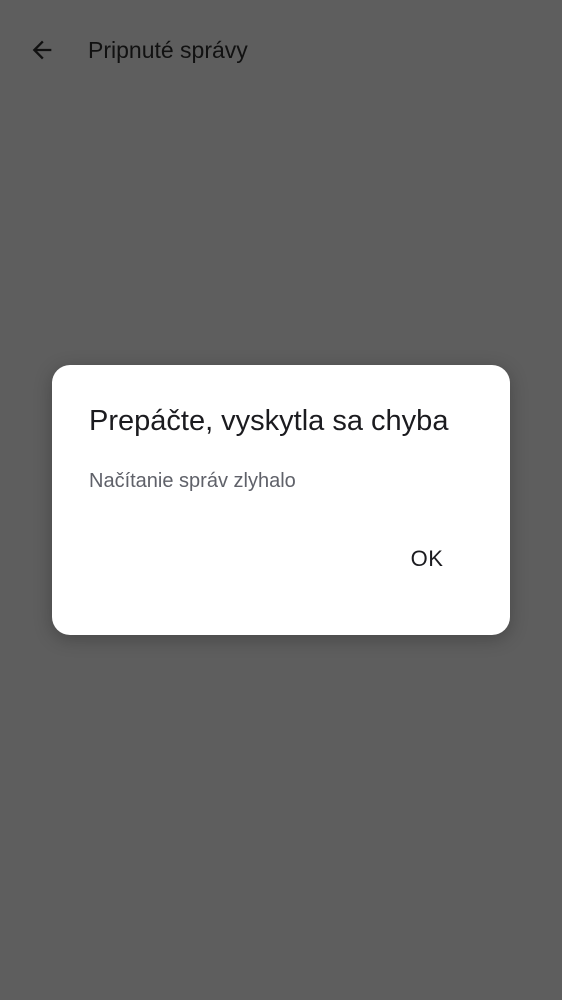 Image resolution: width=562 pixels, height=1000 pixels. What do you see at coordinates (269, 421) in the screenshot?
I see `dialog-title: Prepáčte, vyskytla sa chyba` at bounding box center [269, 421].